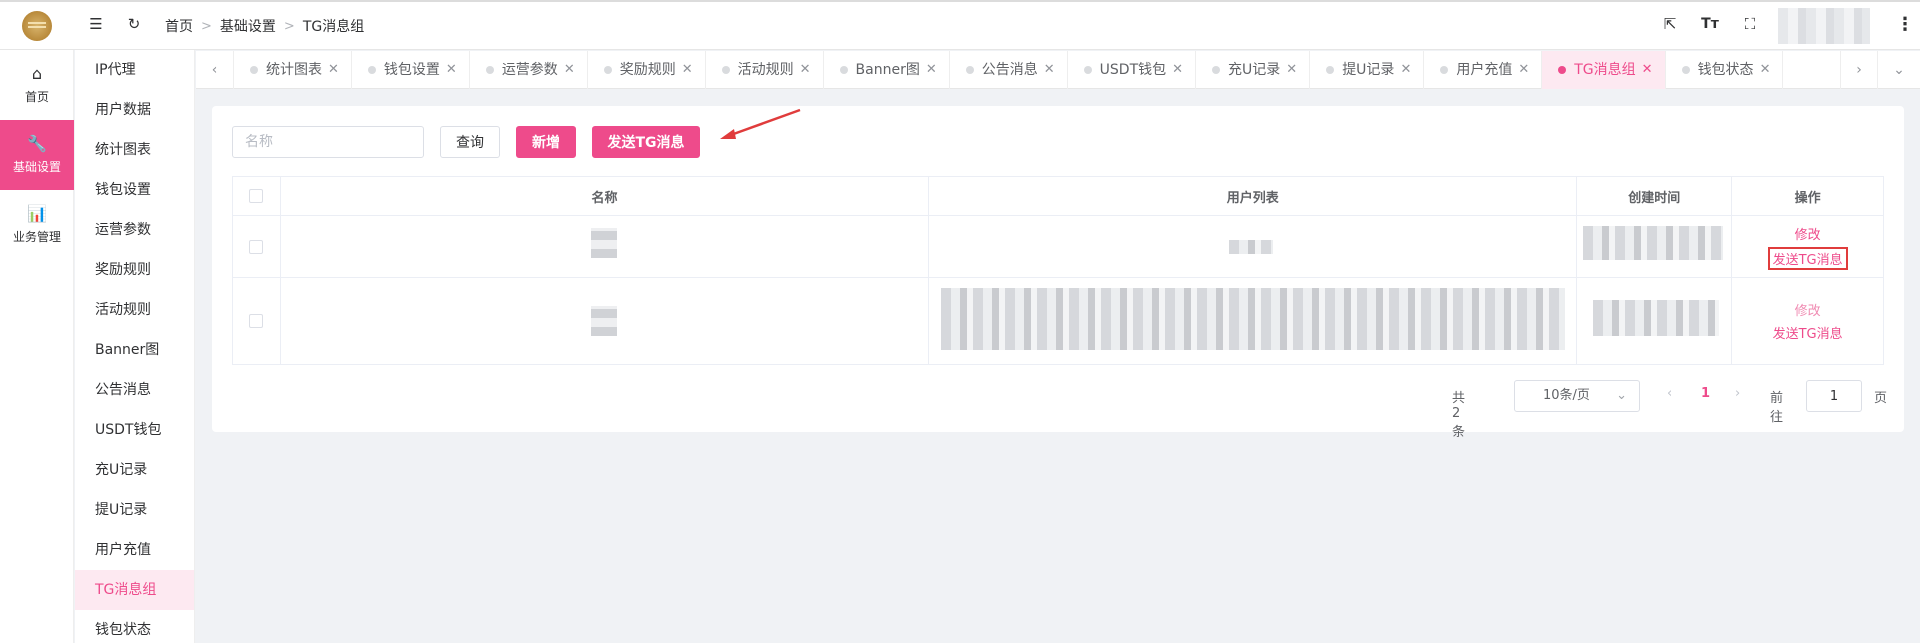  Describe the element at coordinates (37, 346) in the screenshot. I see `icon-sidebar: ⌂ 首页 🔧 基础设置 📊 业务管理` at that location.